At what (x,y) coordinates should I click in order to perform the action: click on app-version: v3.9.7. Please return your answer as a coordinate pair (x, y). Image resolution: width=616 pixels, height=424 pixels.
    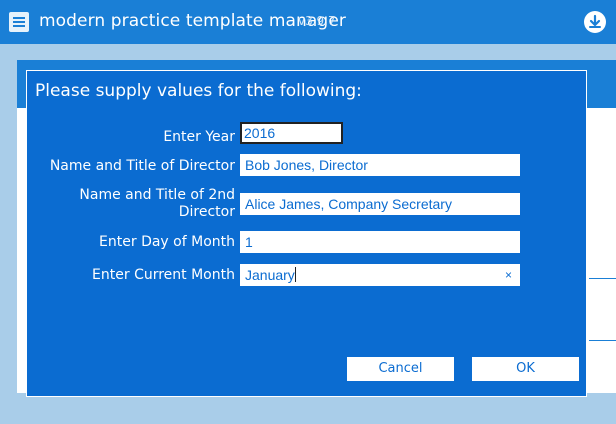
    Looking at the image, I should click on (317, 21).